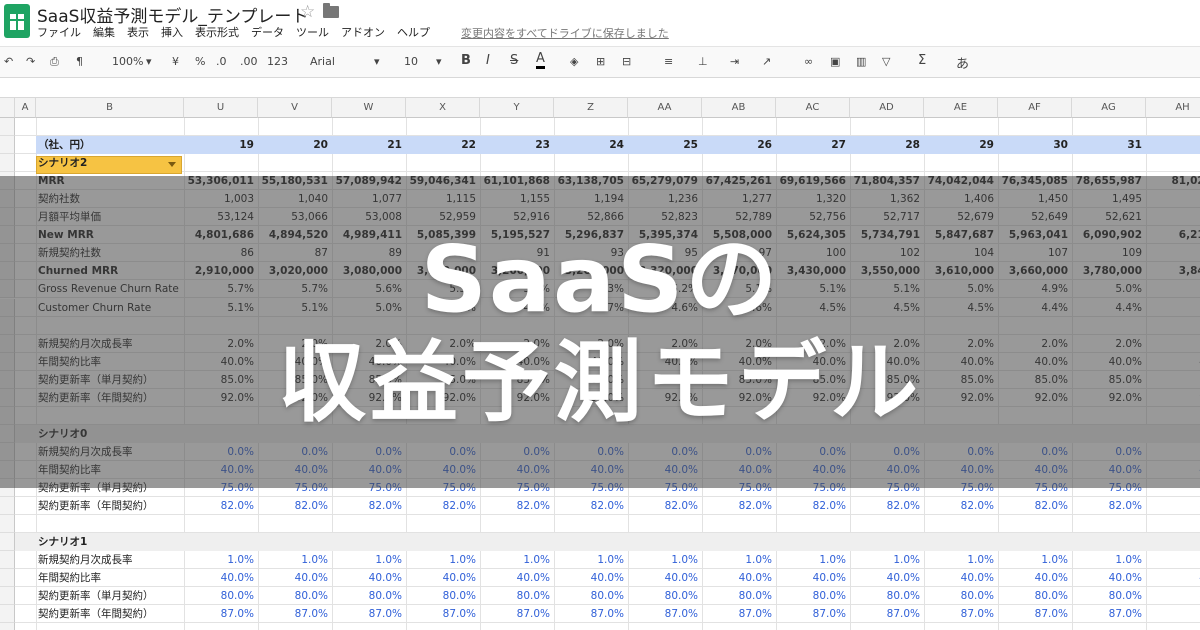 This screenshot has width=1200, height=630. Describe the element at coordinates (488, 60) in the screenshot. I see `italic-button: I` at that location.